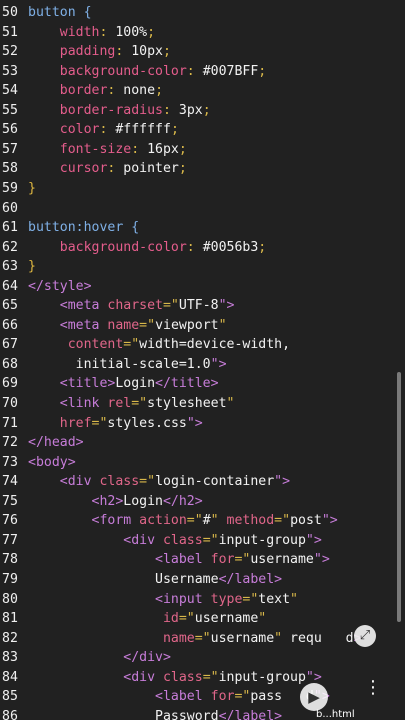 This screenshot has width=405, height=720. What do you see at coordinates (115, 502) in the screenshot?
I see `code-text: <h2>Login</h2>` at bounding box center [115, 502].